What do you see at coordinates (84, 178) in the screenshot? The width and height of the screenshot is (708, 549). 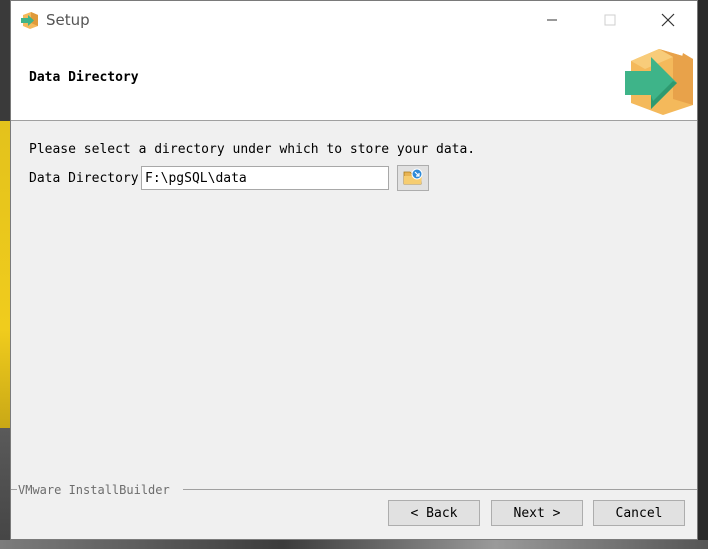 I see `data-directory-label: Data Directory` at bounding box center [84, 178].